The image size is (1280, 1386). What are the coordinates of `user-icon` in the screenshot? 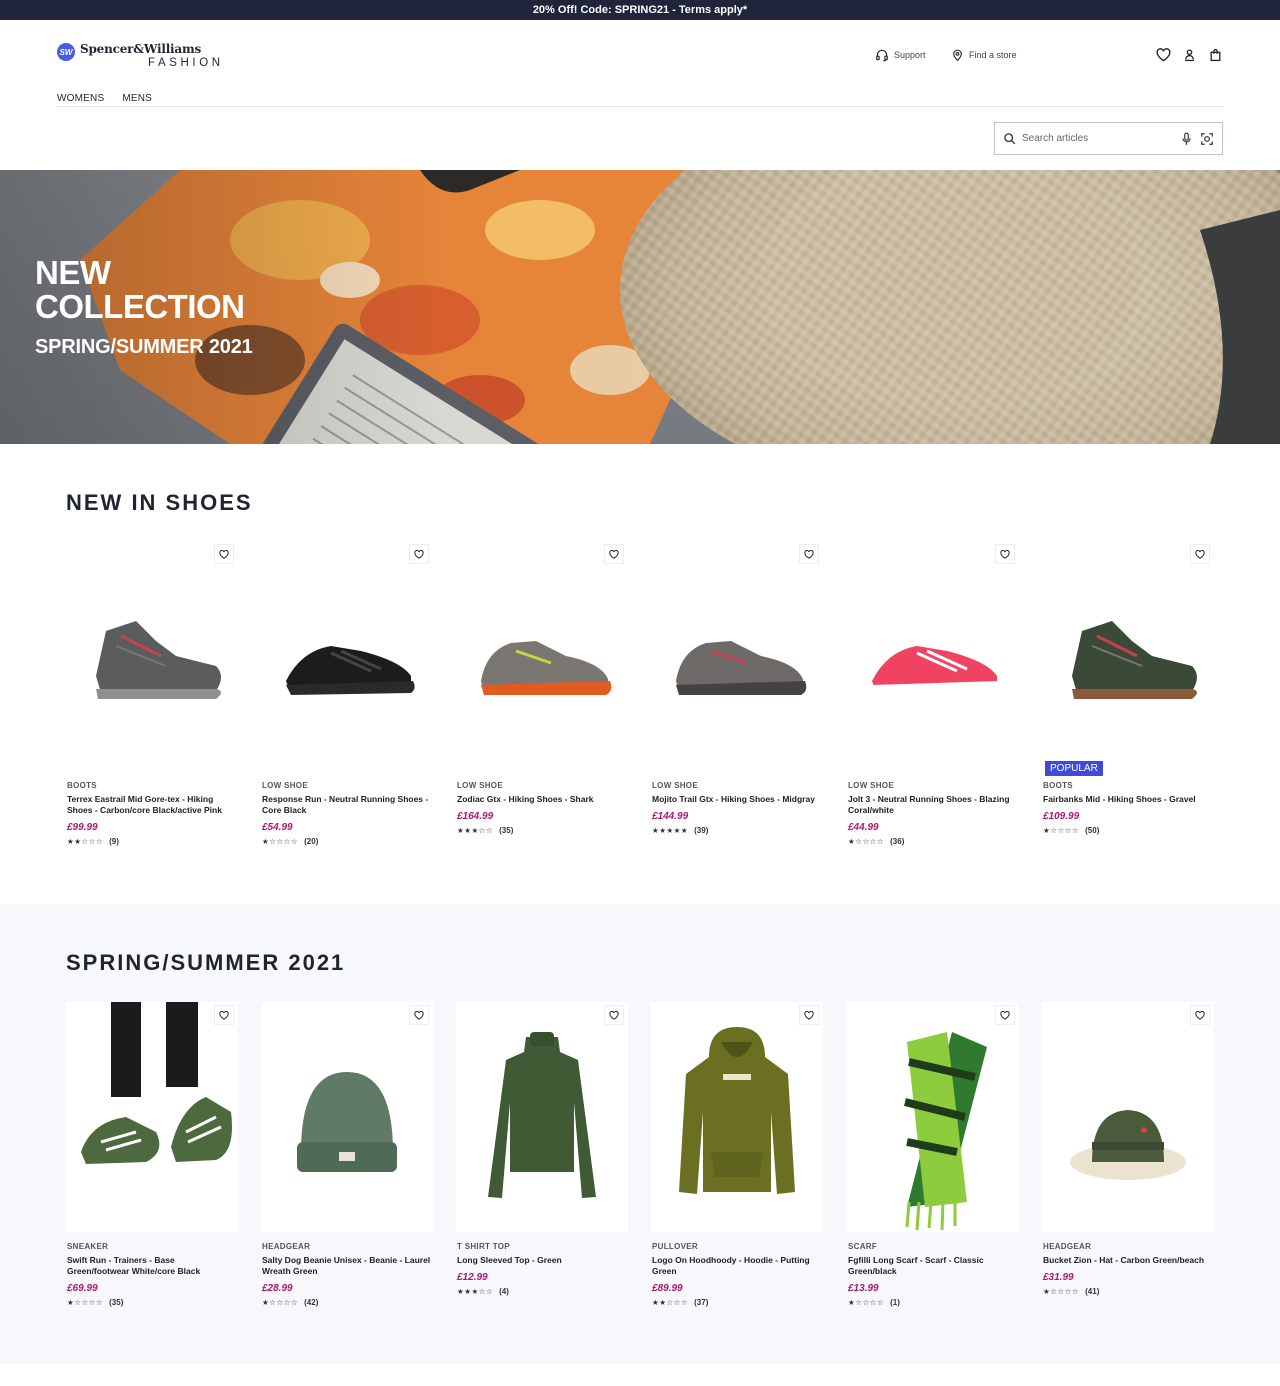 It's located at (1189, 55).